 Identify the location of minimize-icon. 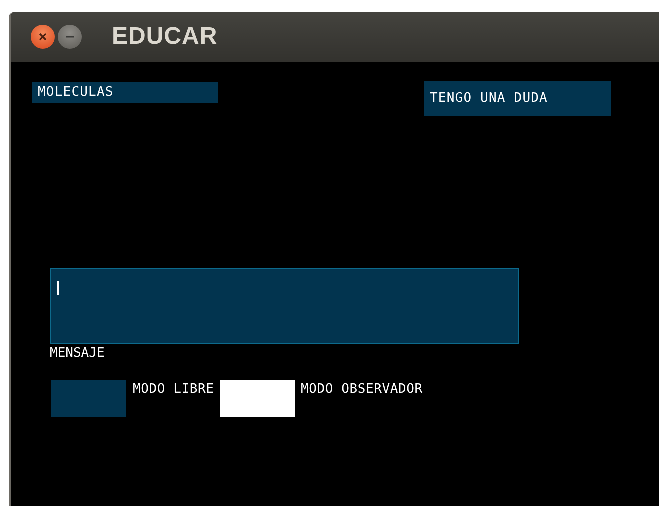
(70, 37).